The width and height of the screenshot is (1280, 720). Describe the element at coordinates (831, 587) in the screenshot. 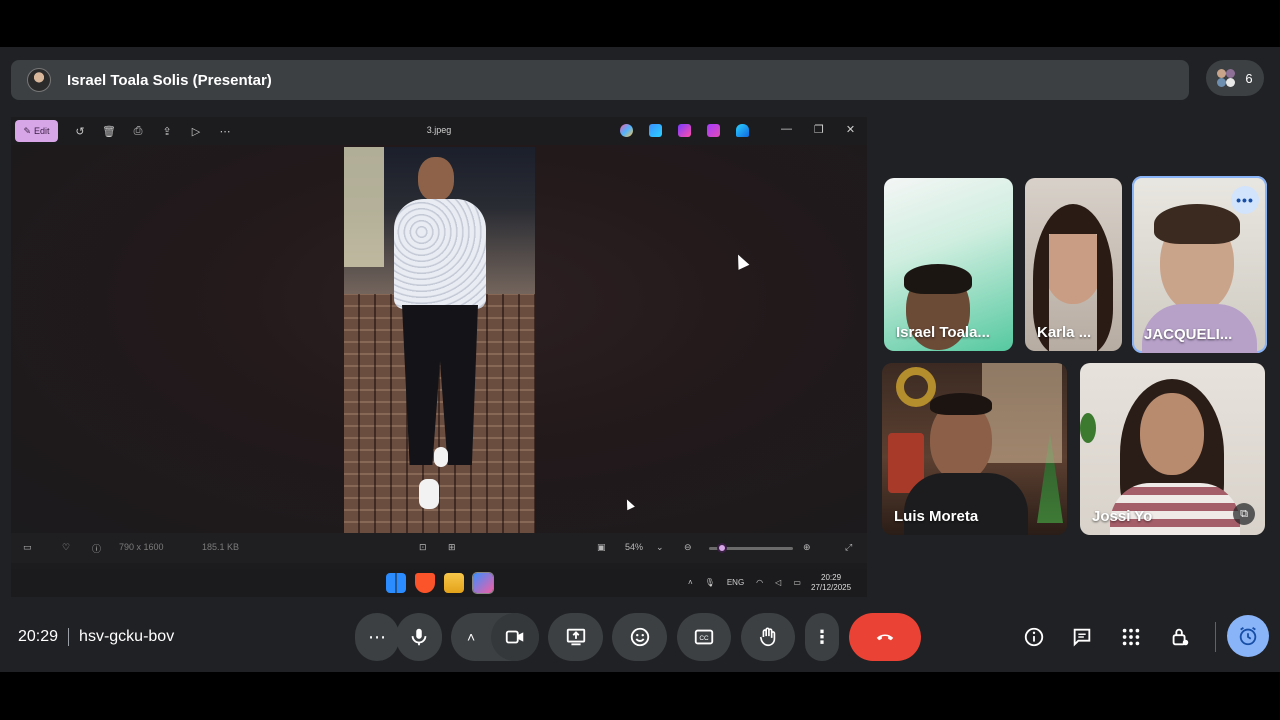

I see `taskbar-date: 27/12/2025` at that location.